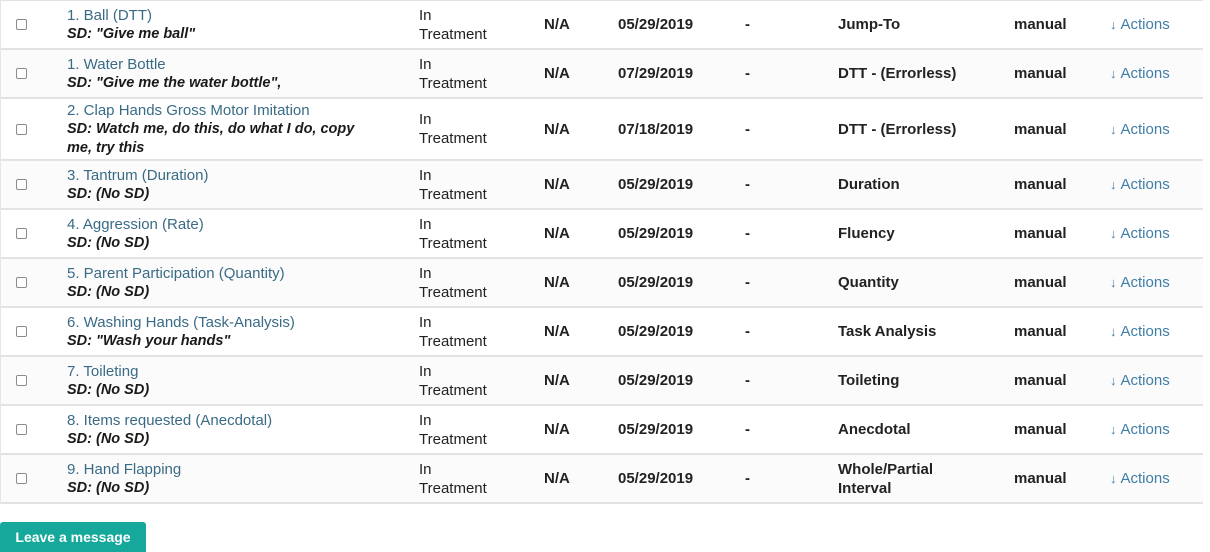 This screenshot has height=552, width=1210. Describe the element at coordinates (656, 129) in the screenshot. I see `date-value: 07/18/2019` at that location.